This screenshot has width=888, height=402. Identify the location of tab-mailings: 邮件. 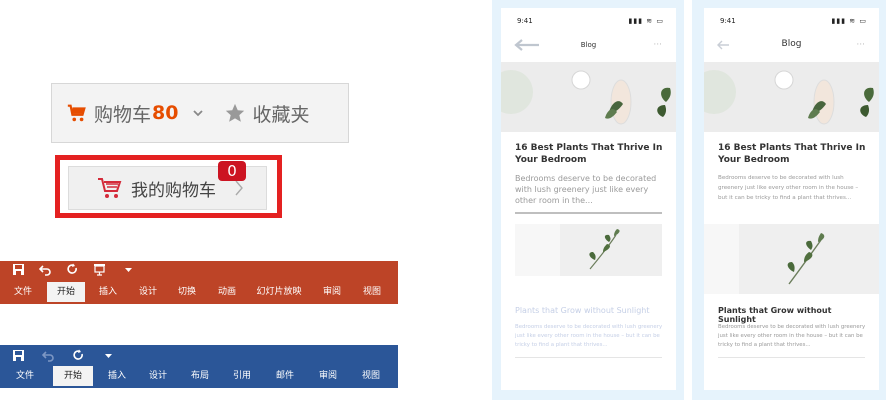
(285, 376).